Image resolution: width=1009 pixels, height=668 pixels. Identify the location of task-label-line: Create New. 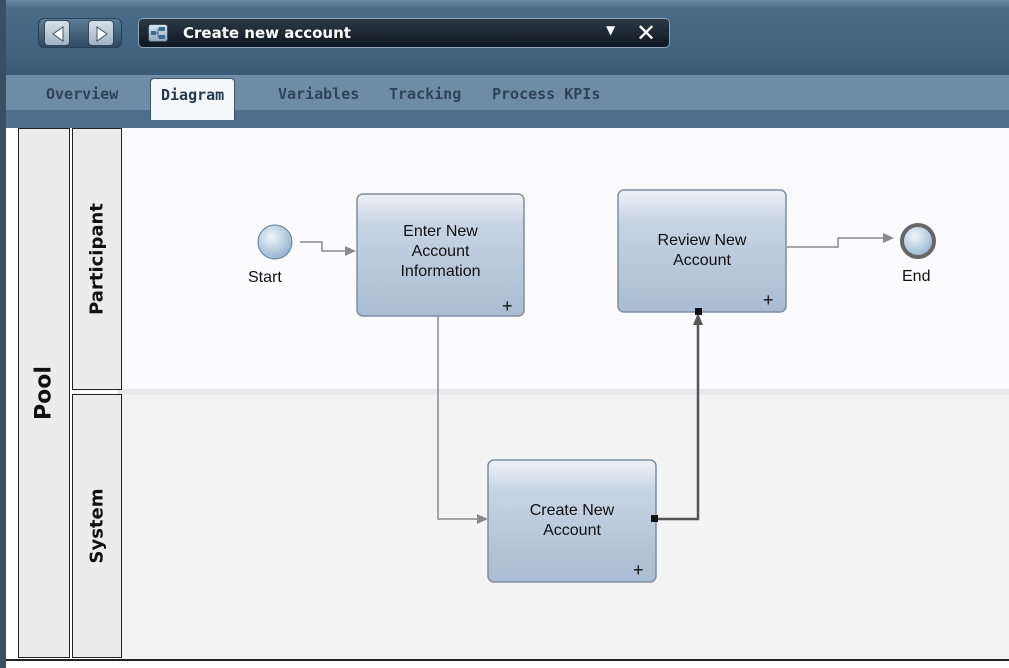
(572, 510).